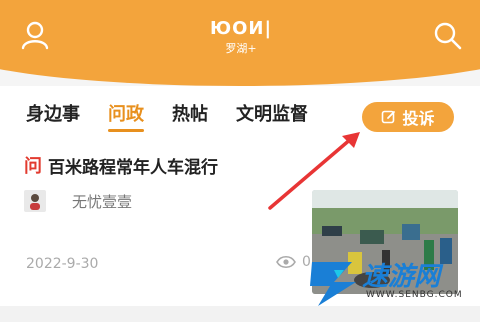  Describe the element at coordinates (286, 262) in the screenshot. I see `eye-icon` at that location.